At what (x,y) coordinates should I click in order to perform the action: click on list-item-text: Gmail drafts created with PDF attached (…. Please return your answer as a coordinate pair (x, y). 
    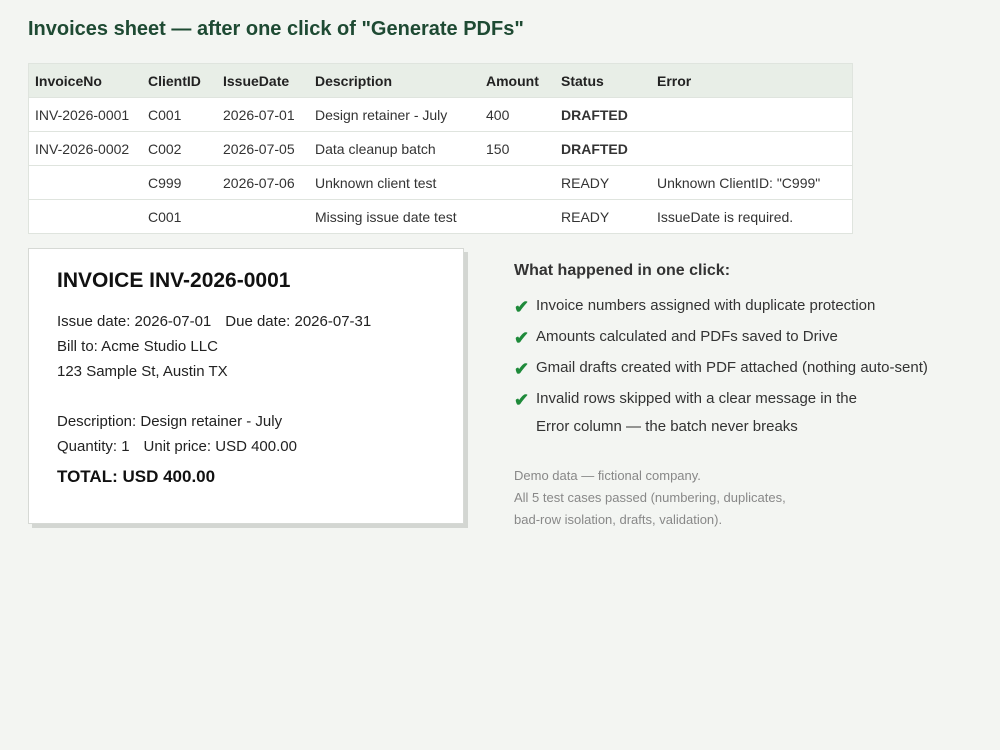
    Looking at the image, I should click on (732, 367).